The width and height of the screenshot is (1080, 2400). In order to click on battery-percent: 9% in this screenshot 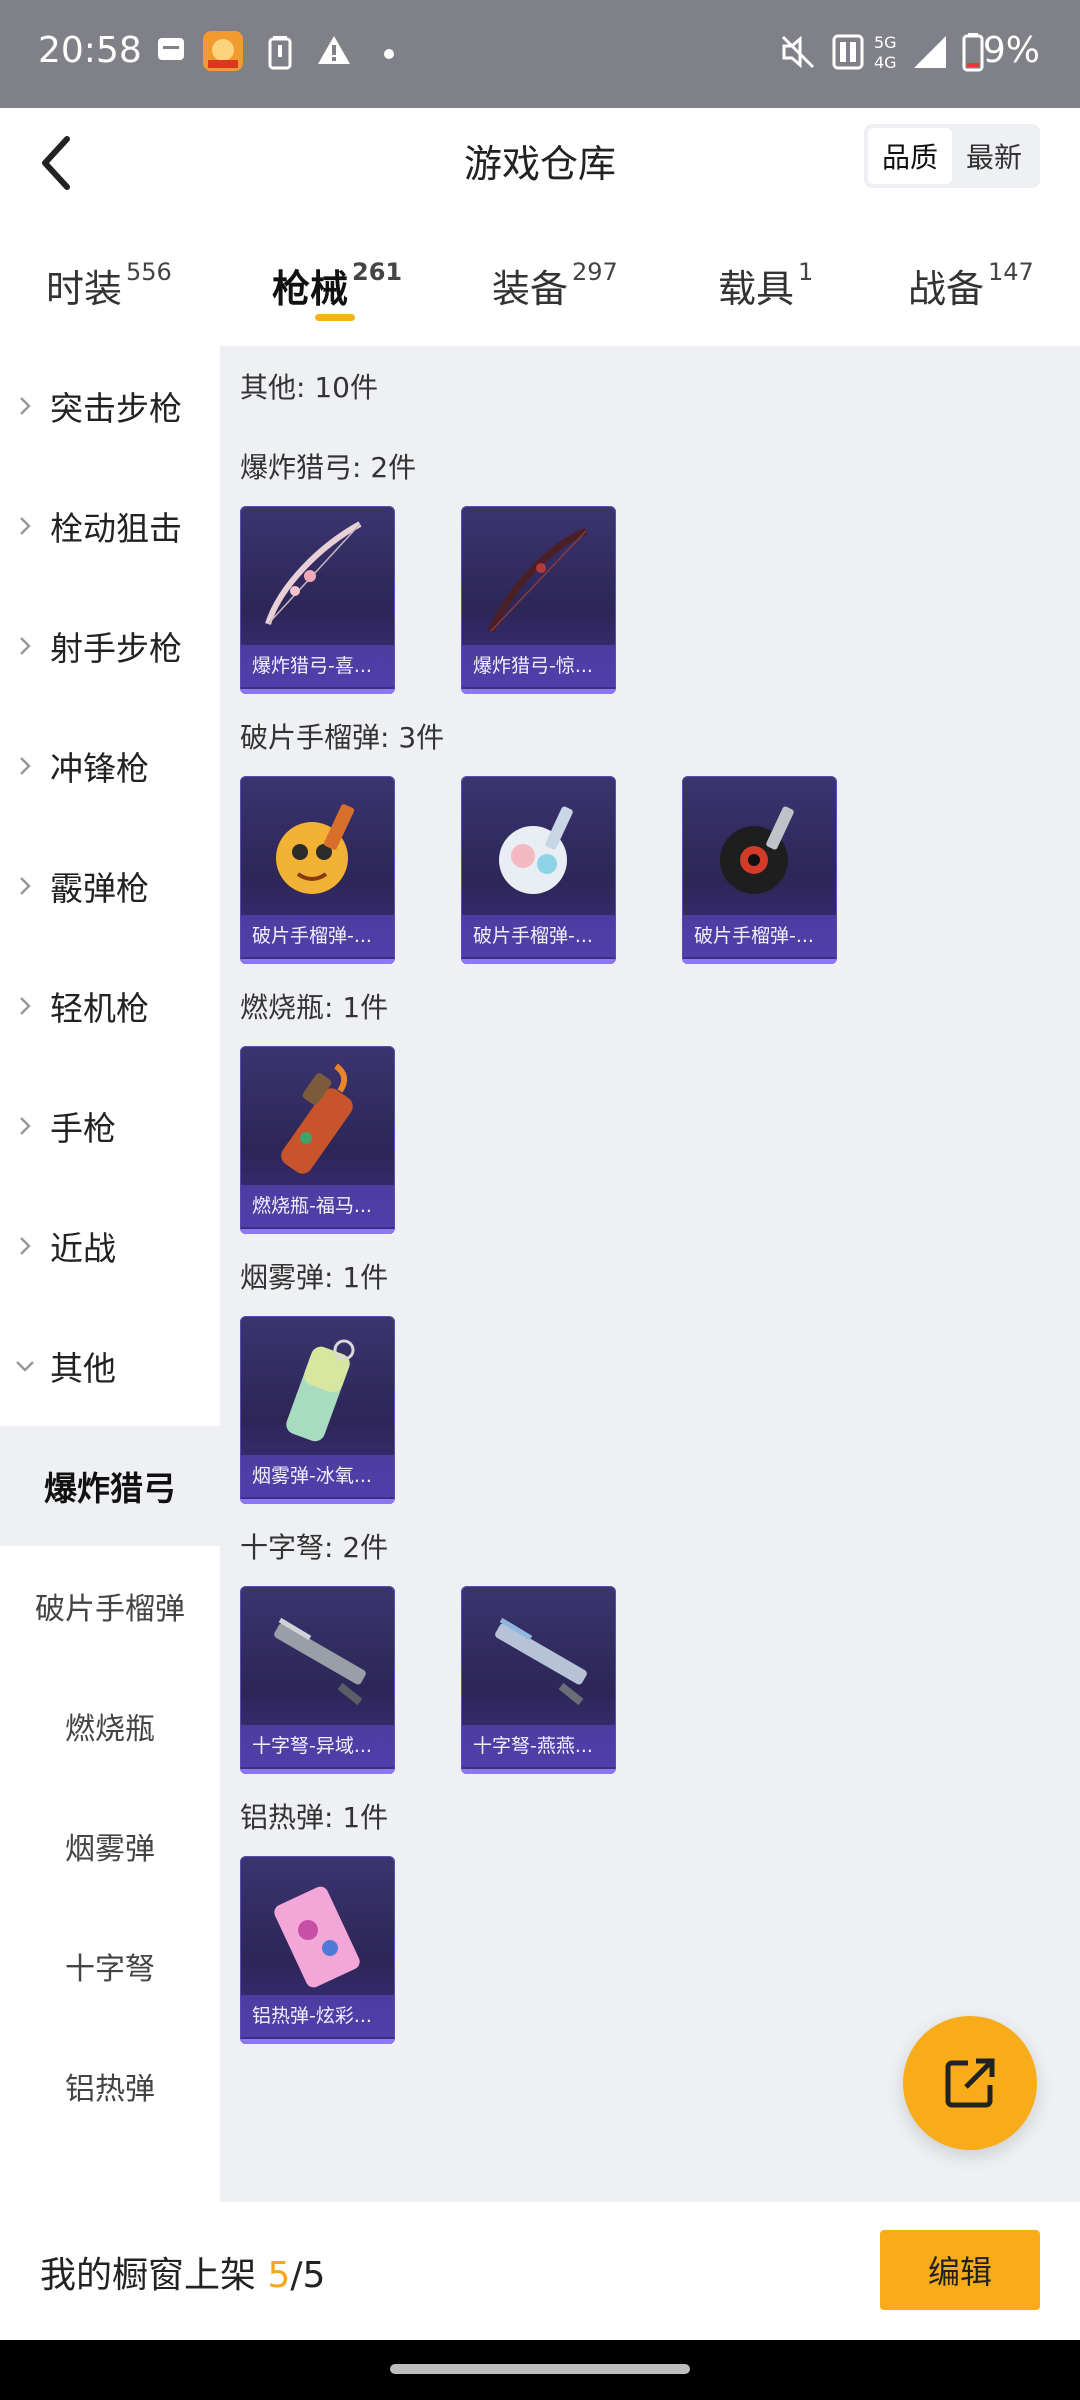, I will do `click(1011, 50)`.